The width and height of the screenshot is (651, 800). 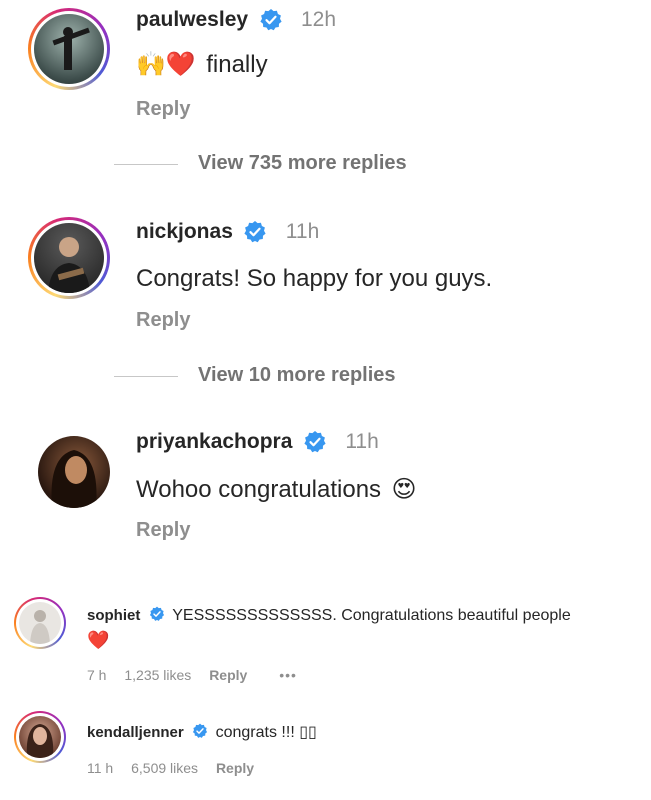 What do you see at coordinates (266, 732) in the screenshot?
I see `comment-text: congrats !!! ▯▯` at bounding box center [266, 732].